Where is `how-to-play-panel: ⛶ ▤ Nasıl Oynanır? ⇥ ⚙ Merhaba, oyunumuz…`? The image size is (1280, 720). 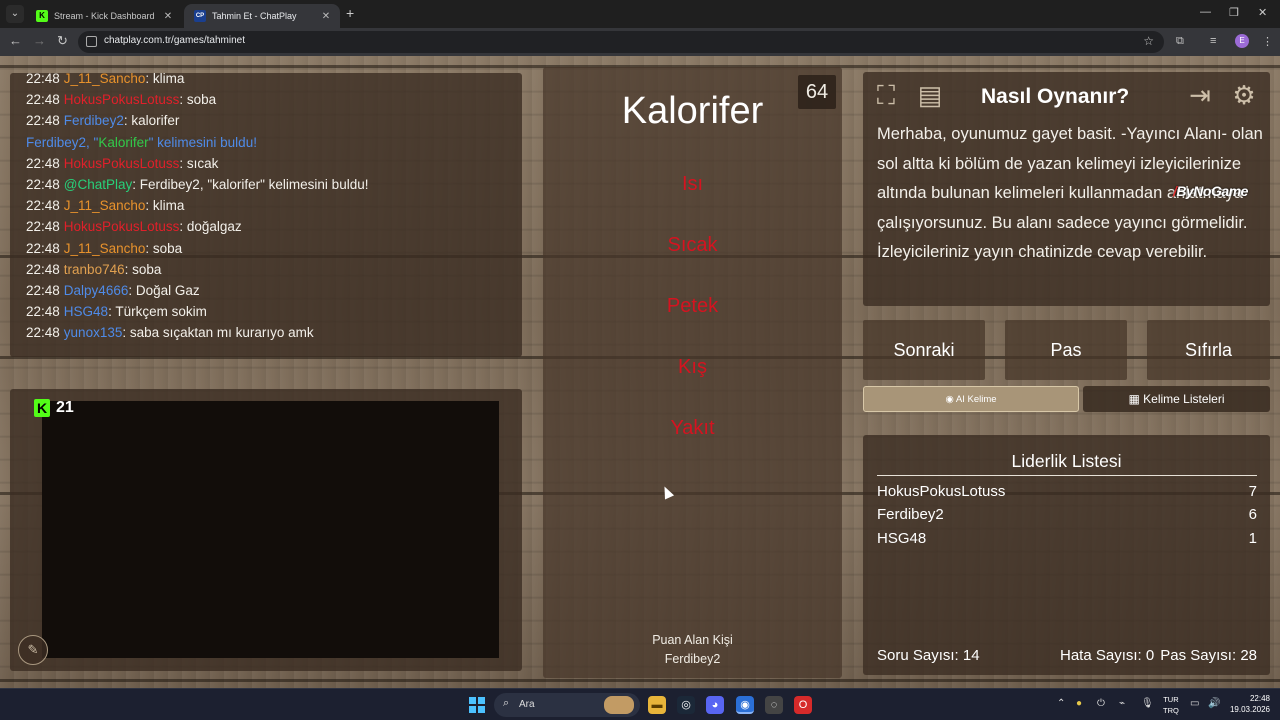 how-to-play-panel: ⛶ ▤ Nasıl Oynanır? ⇥ ⚙ Merhaba, oyunumuz… is located at coordinates (1066, 189).